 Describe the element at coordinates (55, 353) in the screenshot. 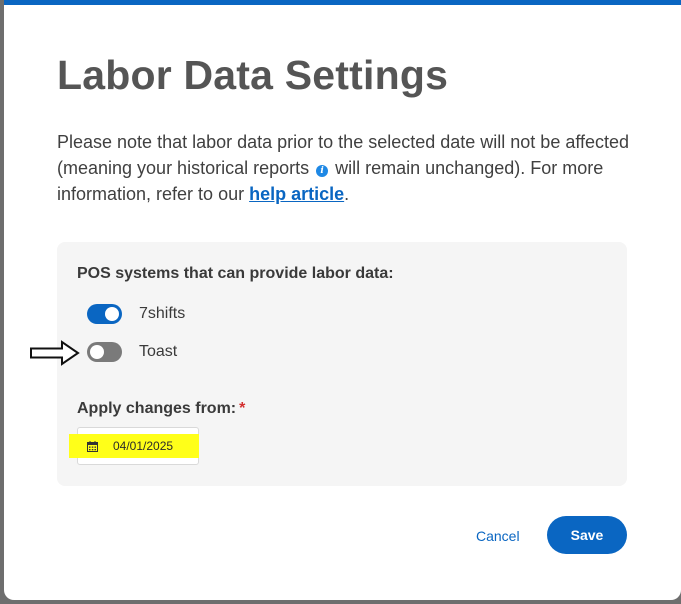

I see `arrow-right-icon` at that location.